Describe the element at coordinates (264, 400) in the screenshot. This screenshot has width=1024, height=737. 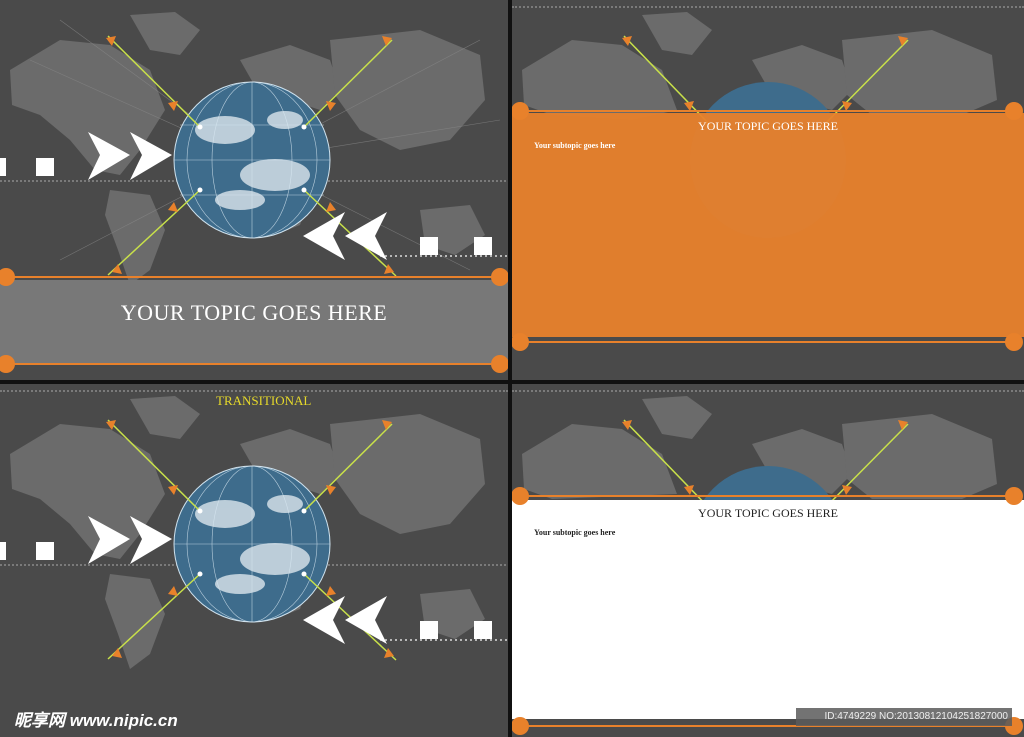
I see `slide-title: TRANSITIONAL` at that location.